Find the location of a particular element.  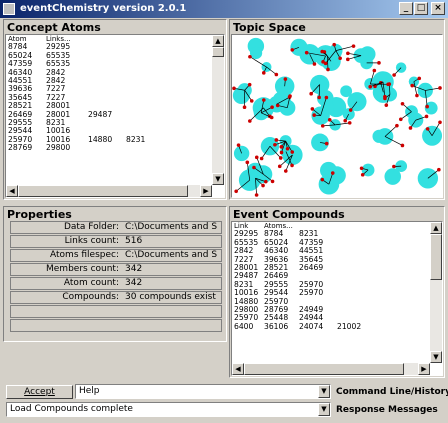

close-button: × is located at coordinates (438, 8).